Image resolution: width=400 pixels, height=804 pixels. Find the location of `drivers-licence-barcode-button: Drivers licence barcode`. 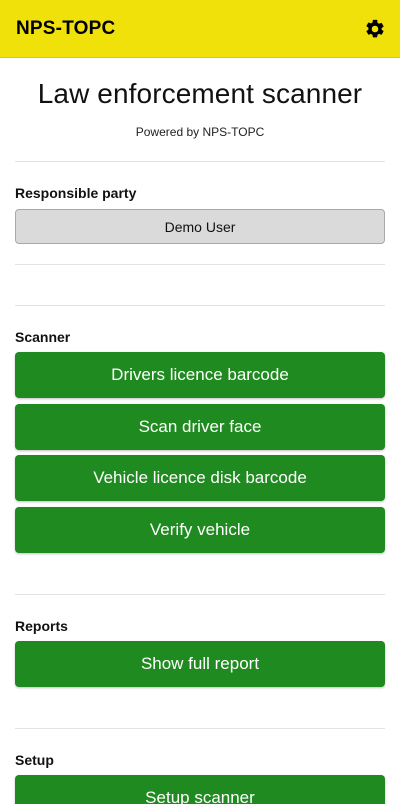

drivers-licence-barcode-button: Drivers licence barcode is located at coordinates (200, 375).